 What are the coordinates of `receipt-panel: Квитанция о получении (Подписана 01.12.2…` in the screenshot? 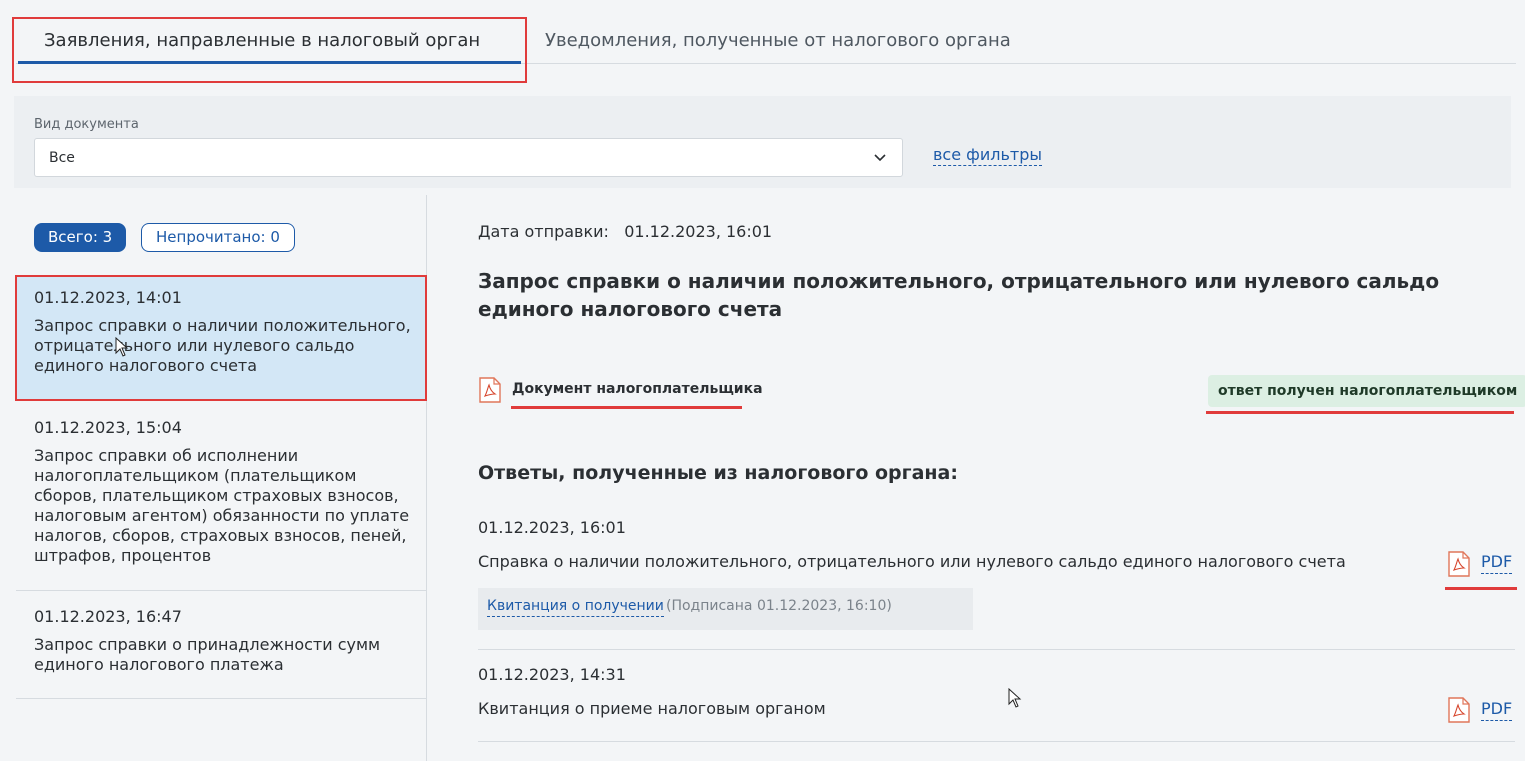 It's located at (725, 609).